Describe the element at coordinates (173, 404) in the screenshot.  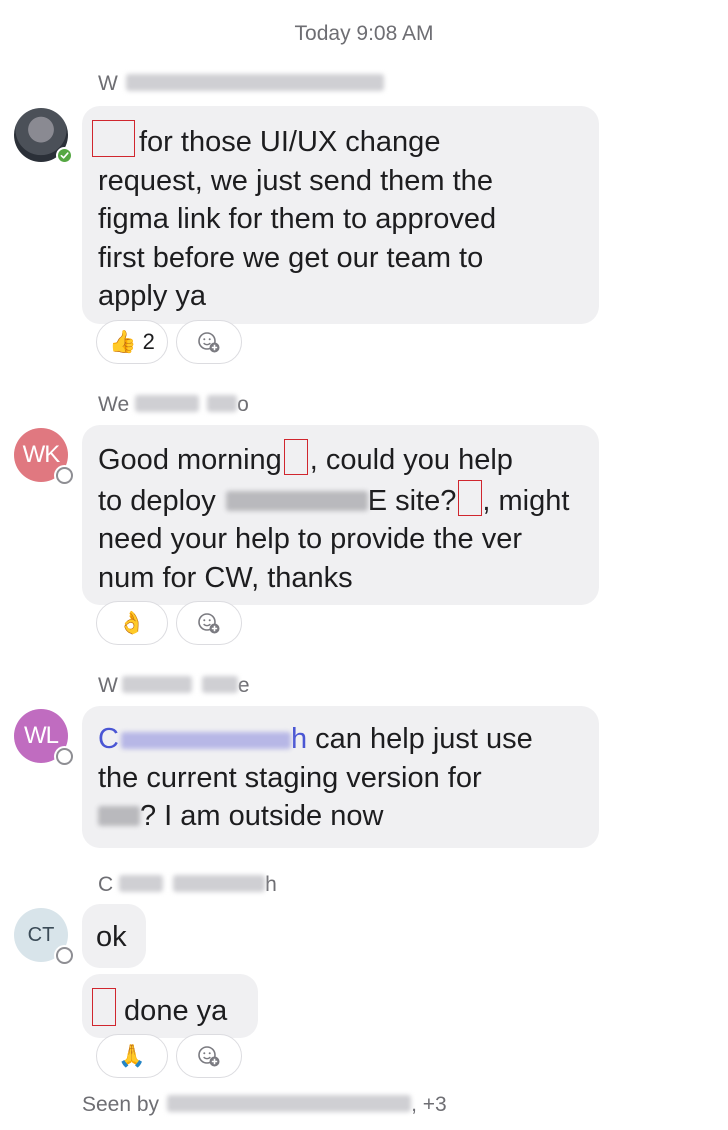
I see `sender-name: We o` at that location.